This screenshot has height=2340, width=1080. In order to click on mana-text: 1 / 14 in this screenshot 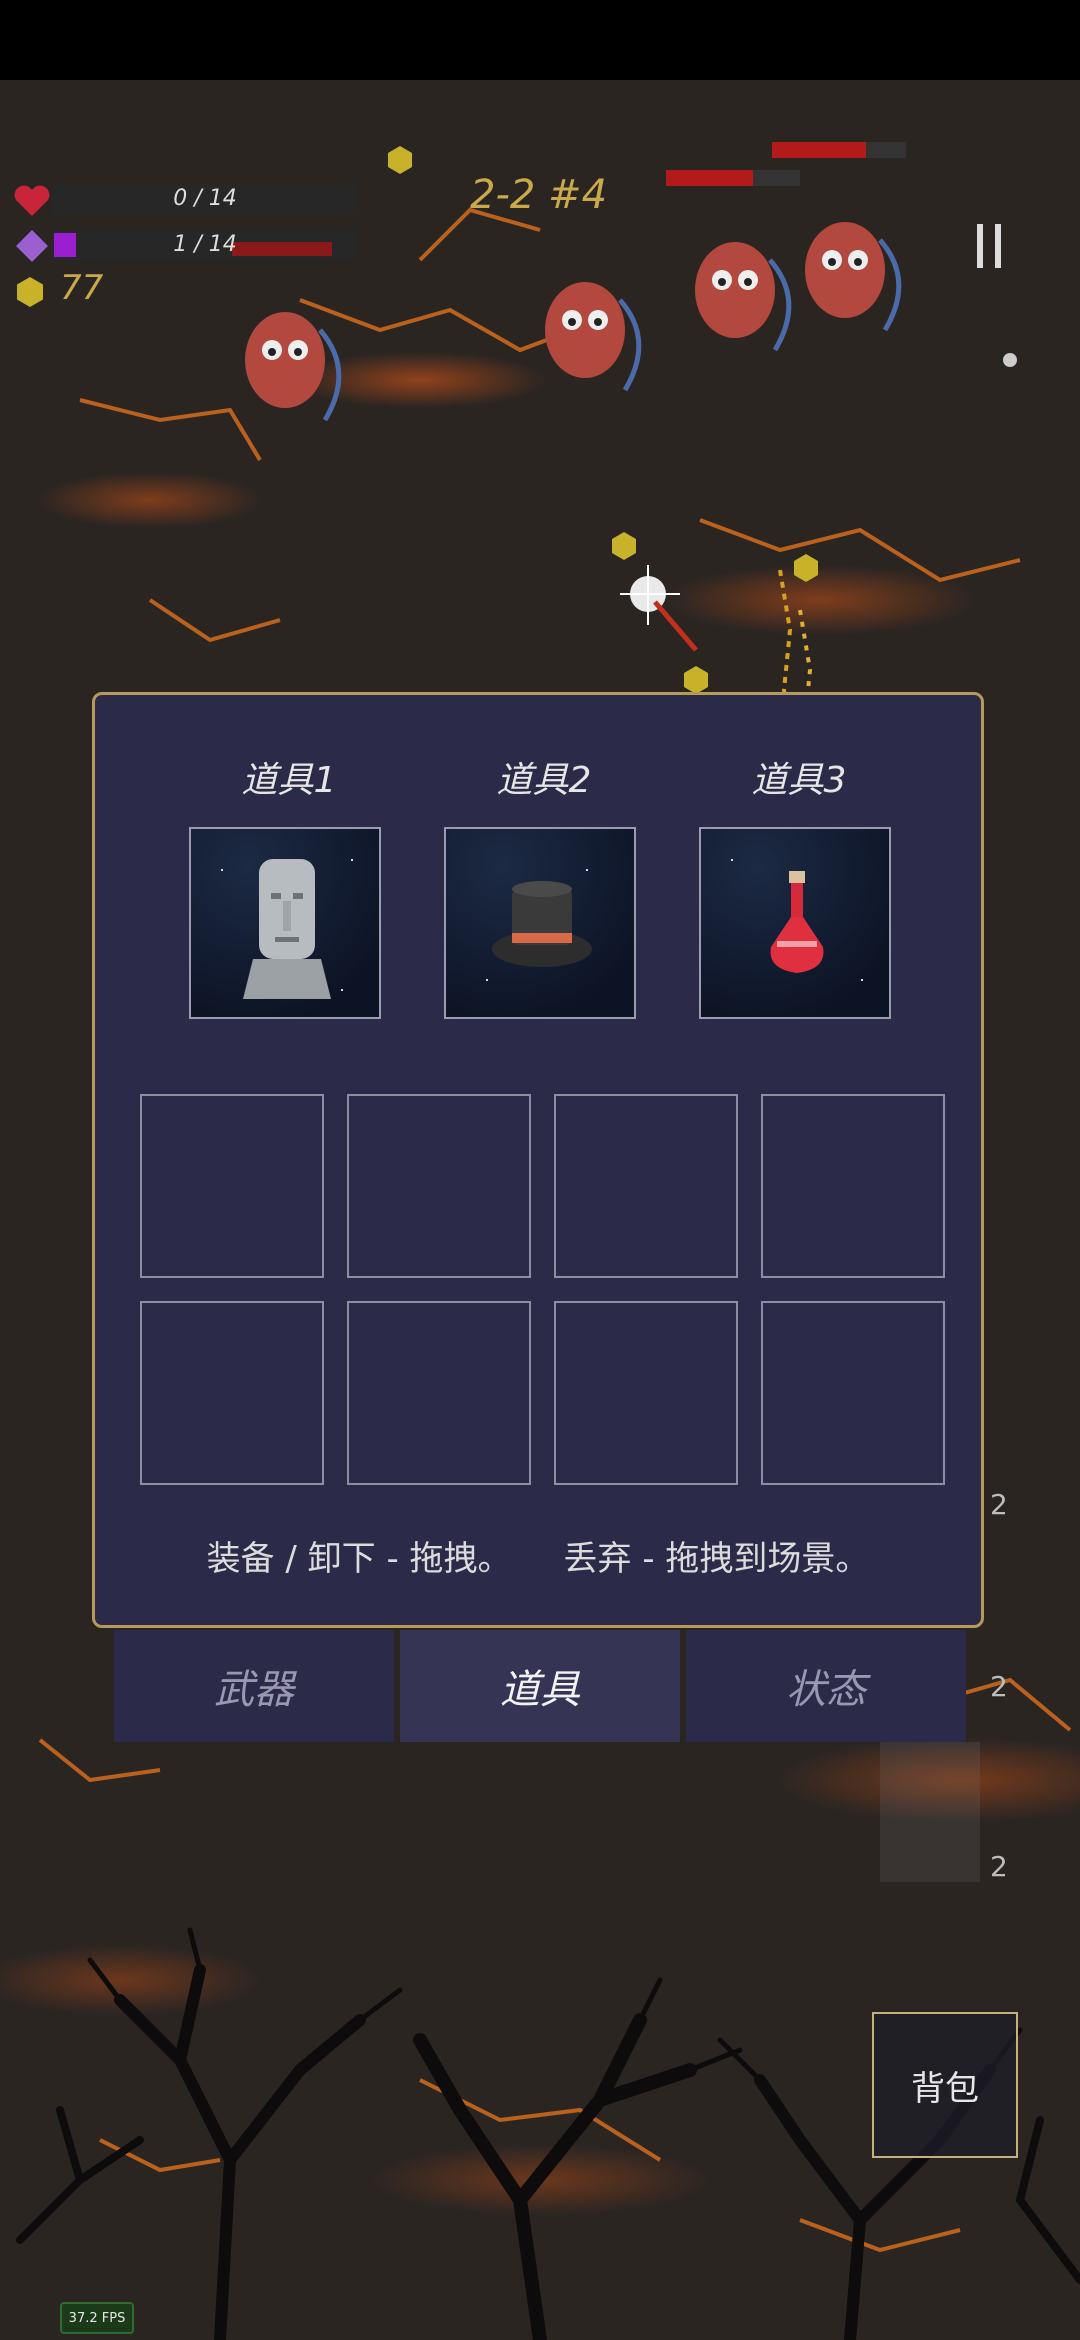, I will do `click(205, 244)`.